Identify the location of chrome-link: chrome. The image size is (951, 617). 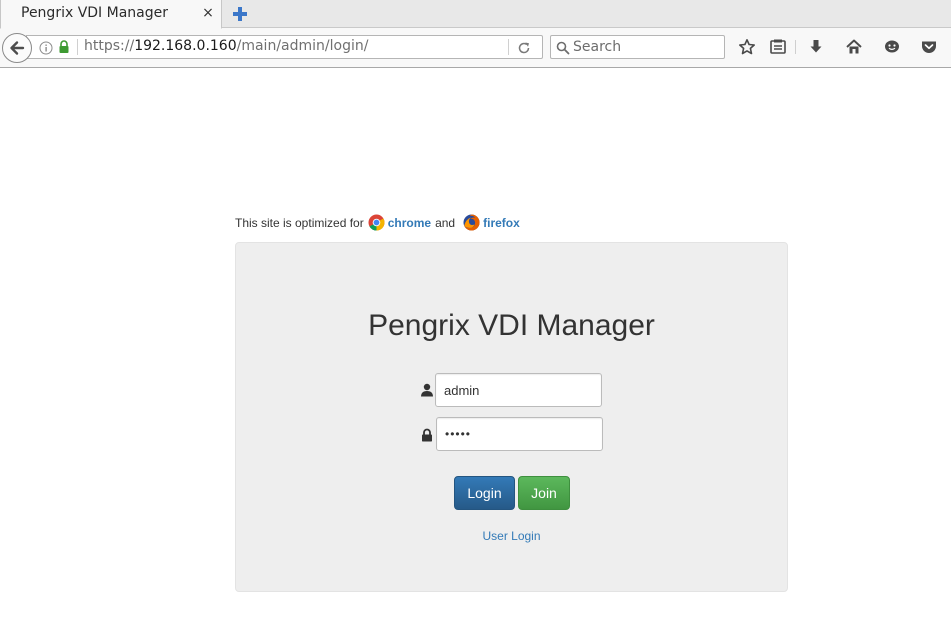
(409, 223).